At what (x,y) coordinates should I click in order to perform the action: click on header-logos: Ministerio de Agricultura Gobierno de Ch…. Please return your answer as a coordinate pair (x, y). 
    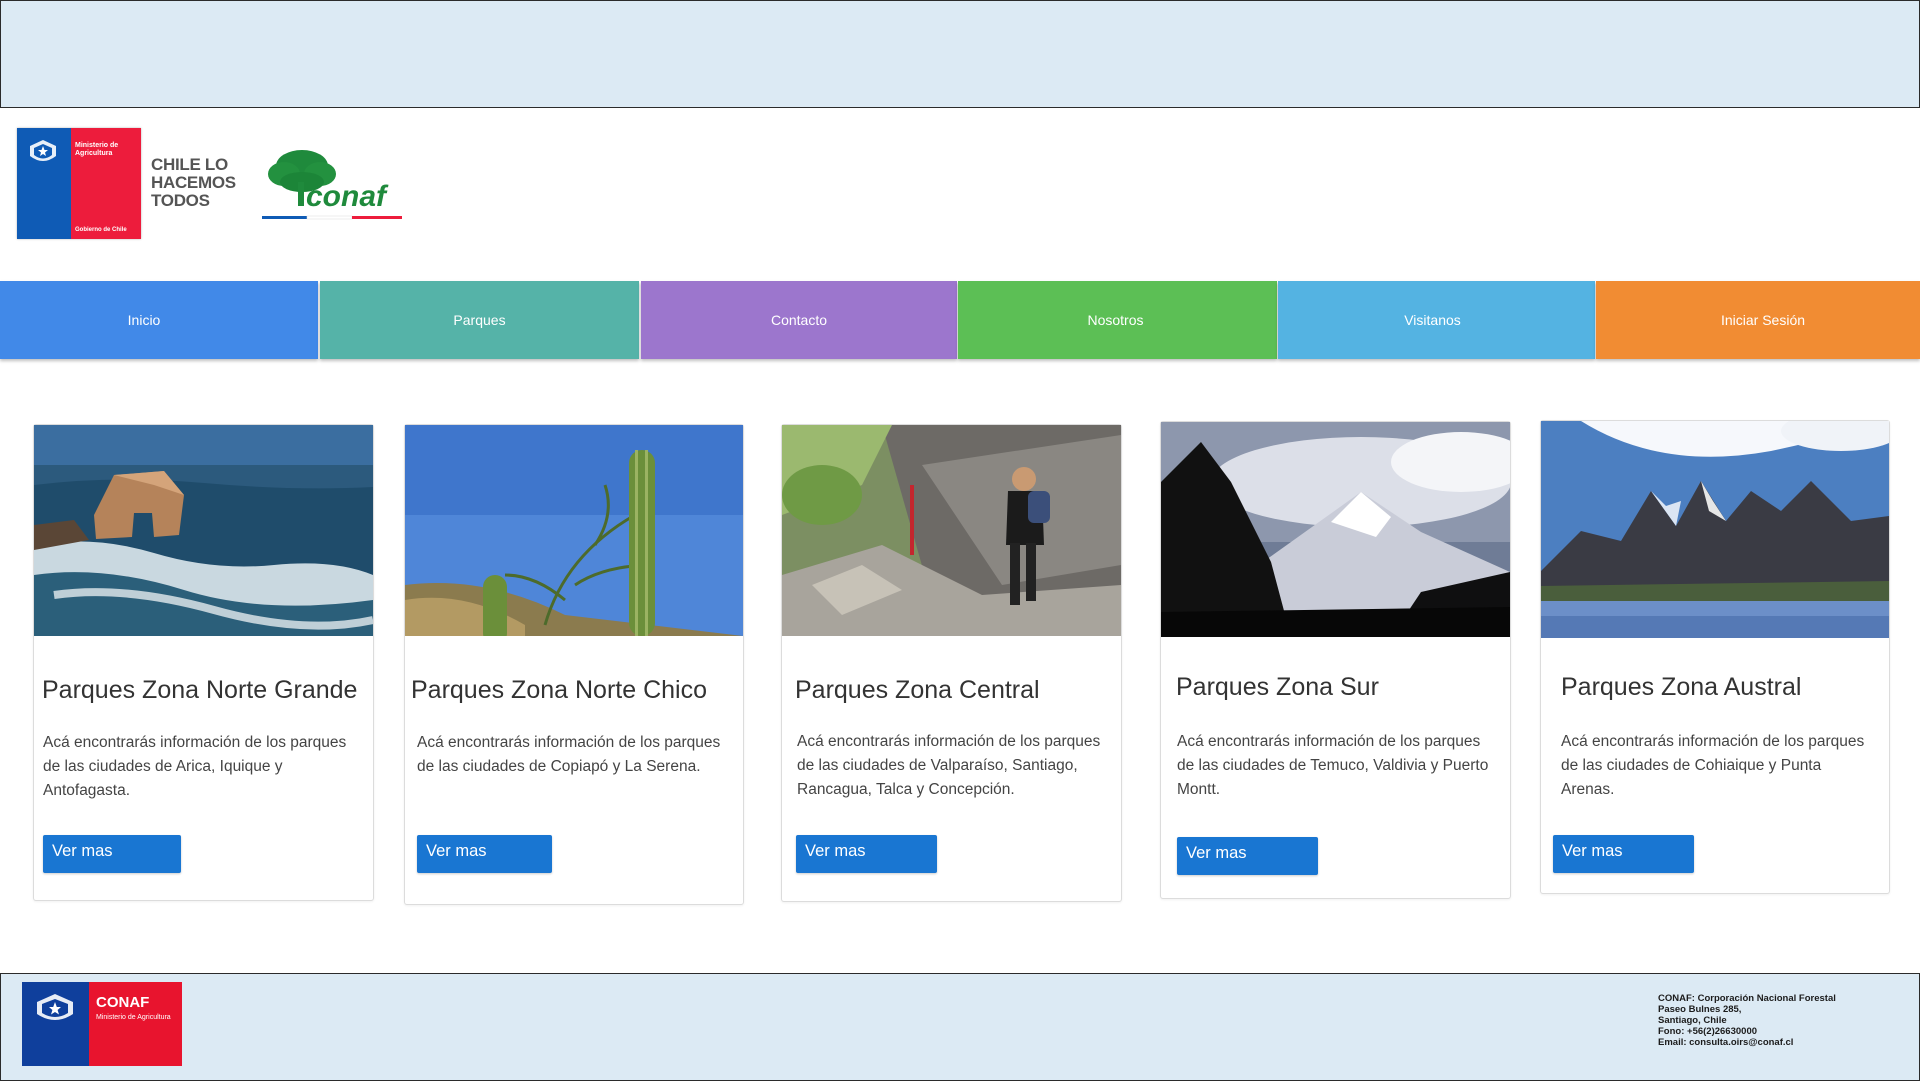
    Looking at the image, I should click on (317, 184).